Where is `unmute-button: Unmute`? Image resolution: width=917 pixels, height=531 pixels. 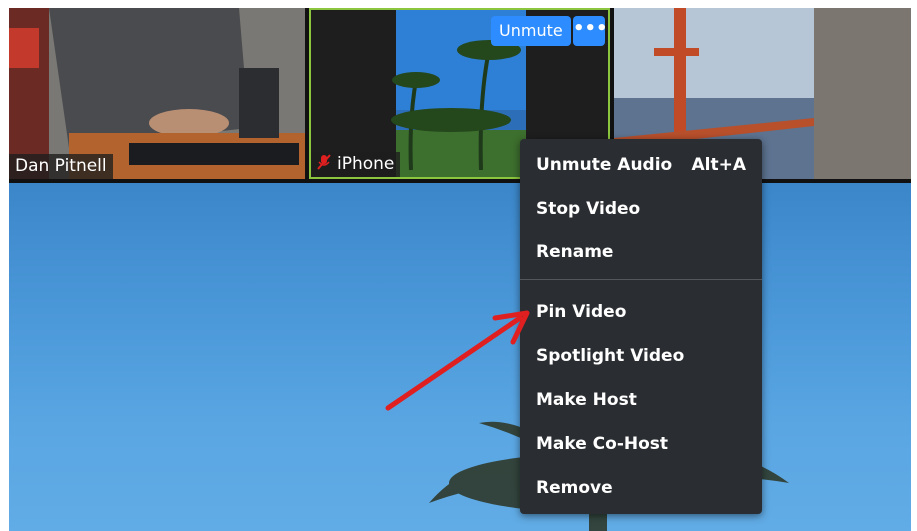 unmute-button: Unmute is located at coordinates (531, 31).